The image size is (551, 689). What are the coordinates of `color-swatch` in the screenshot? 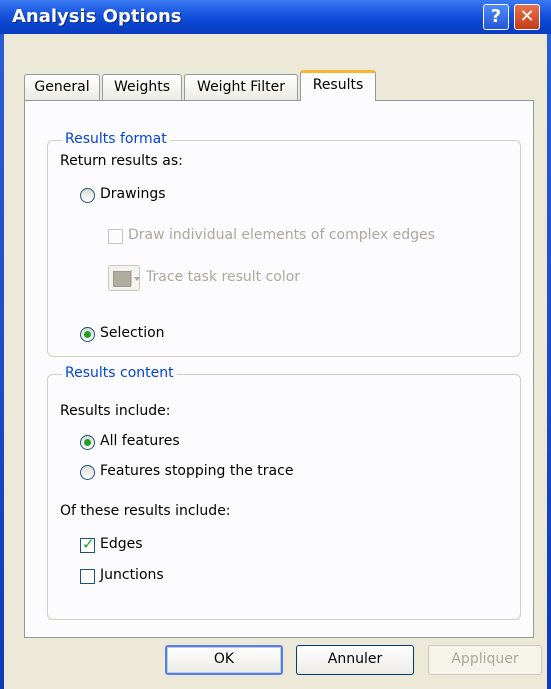 It's located at (122, 279).